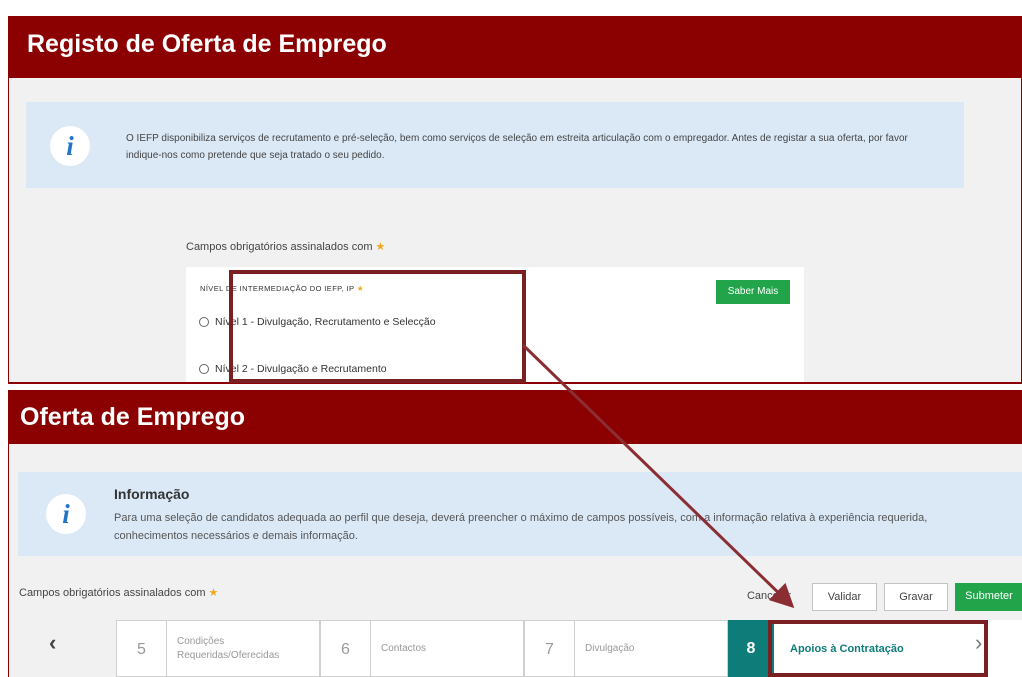 The image size is (1022, 677). Describe the element at coordinates (404, 648) in the screenshot. I see `step-label: Contactos` at that location.